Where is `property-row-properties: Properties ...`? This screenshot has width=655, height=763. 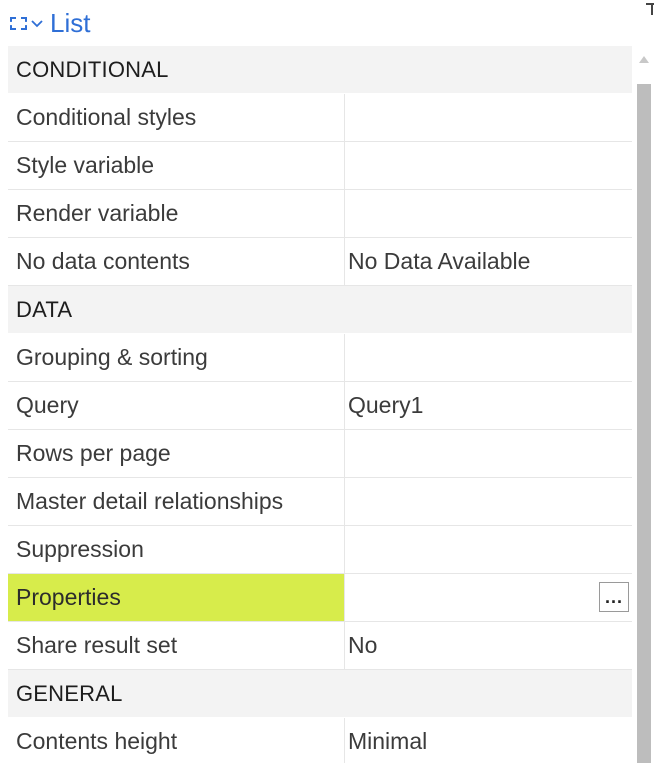
property-row-properties: Properties ... is located at coordinates (320, 598).